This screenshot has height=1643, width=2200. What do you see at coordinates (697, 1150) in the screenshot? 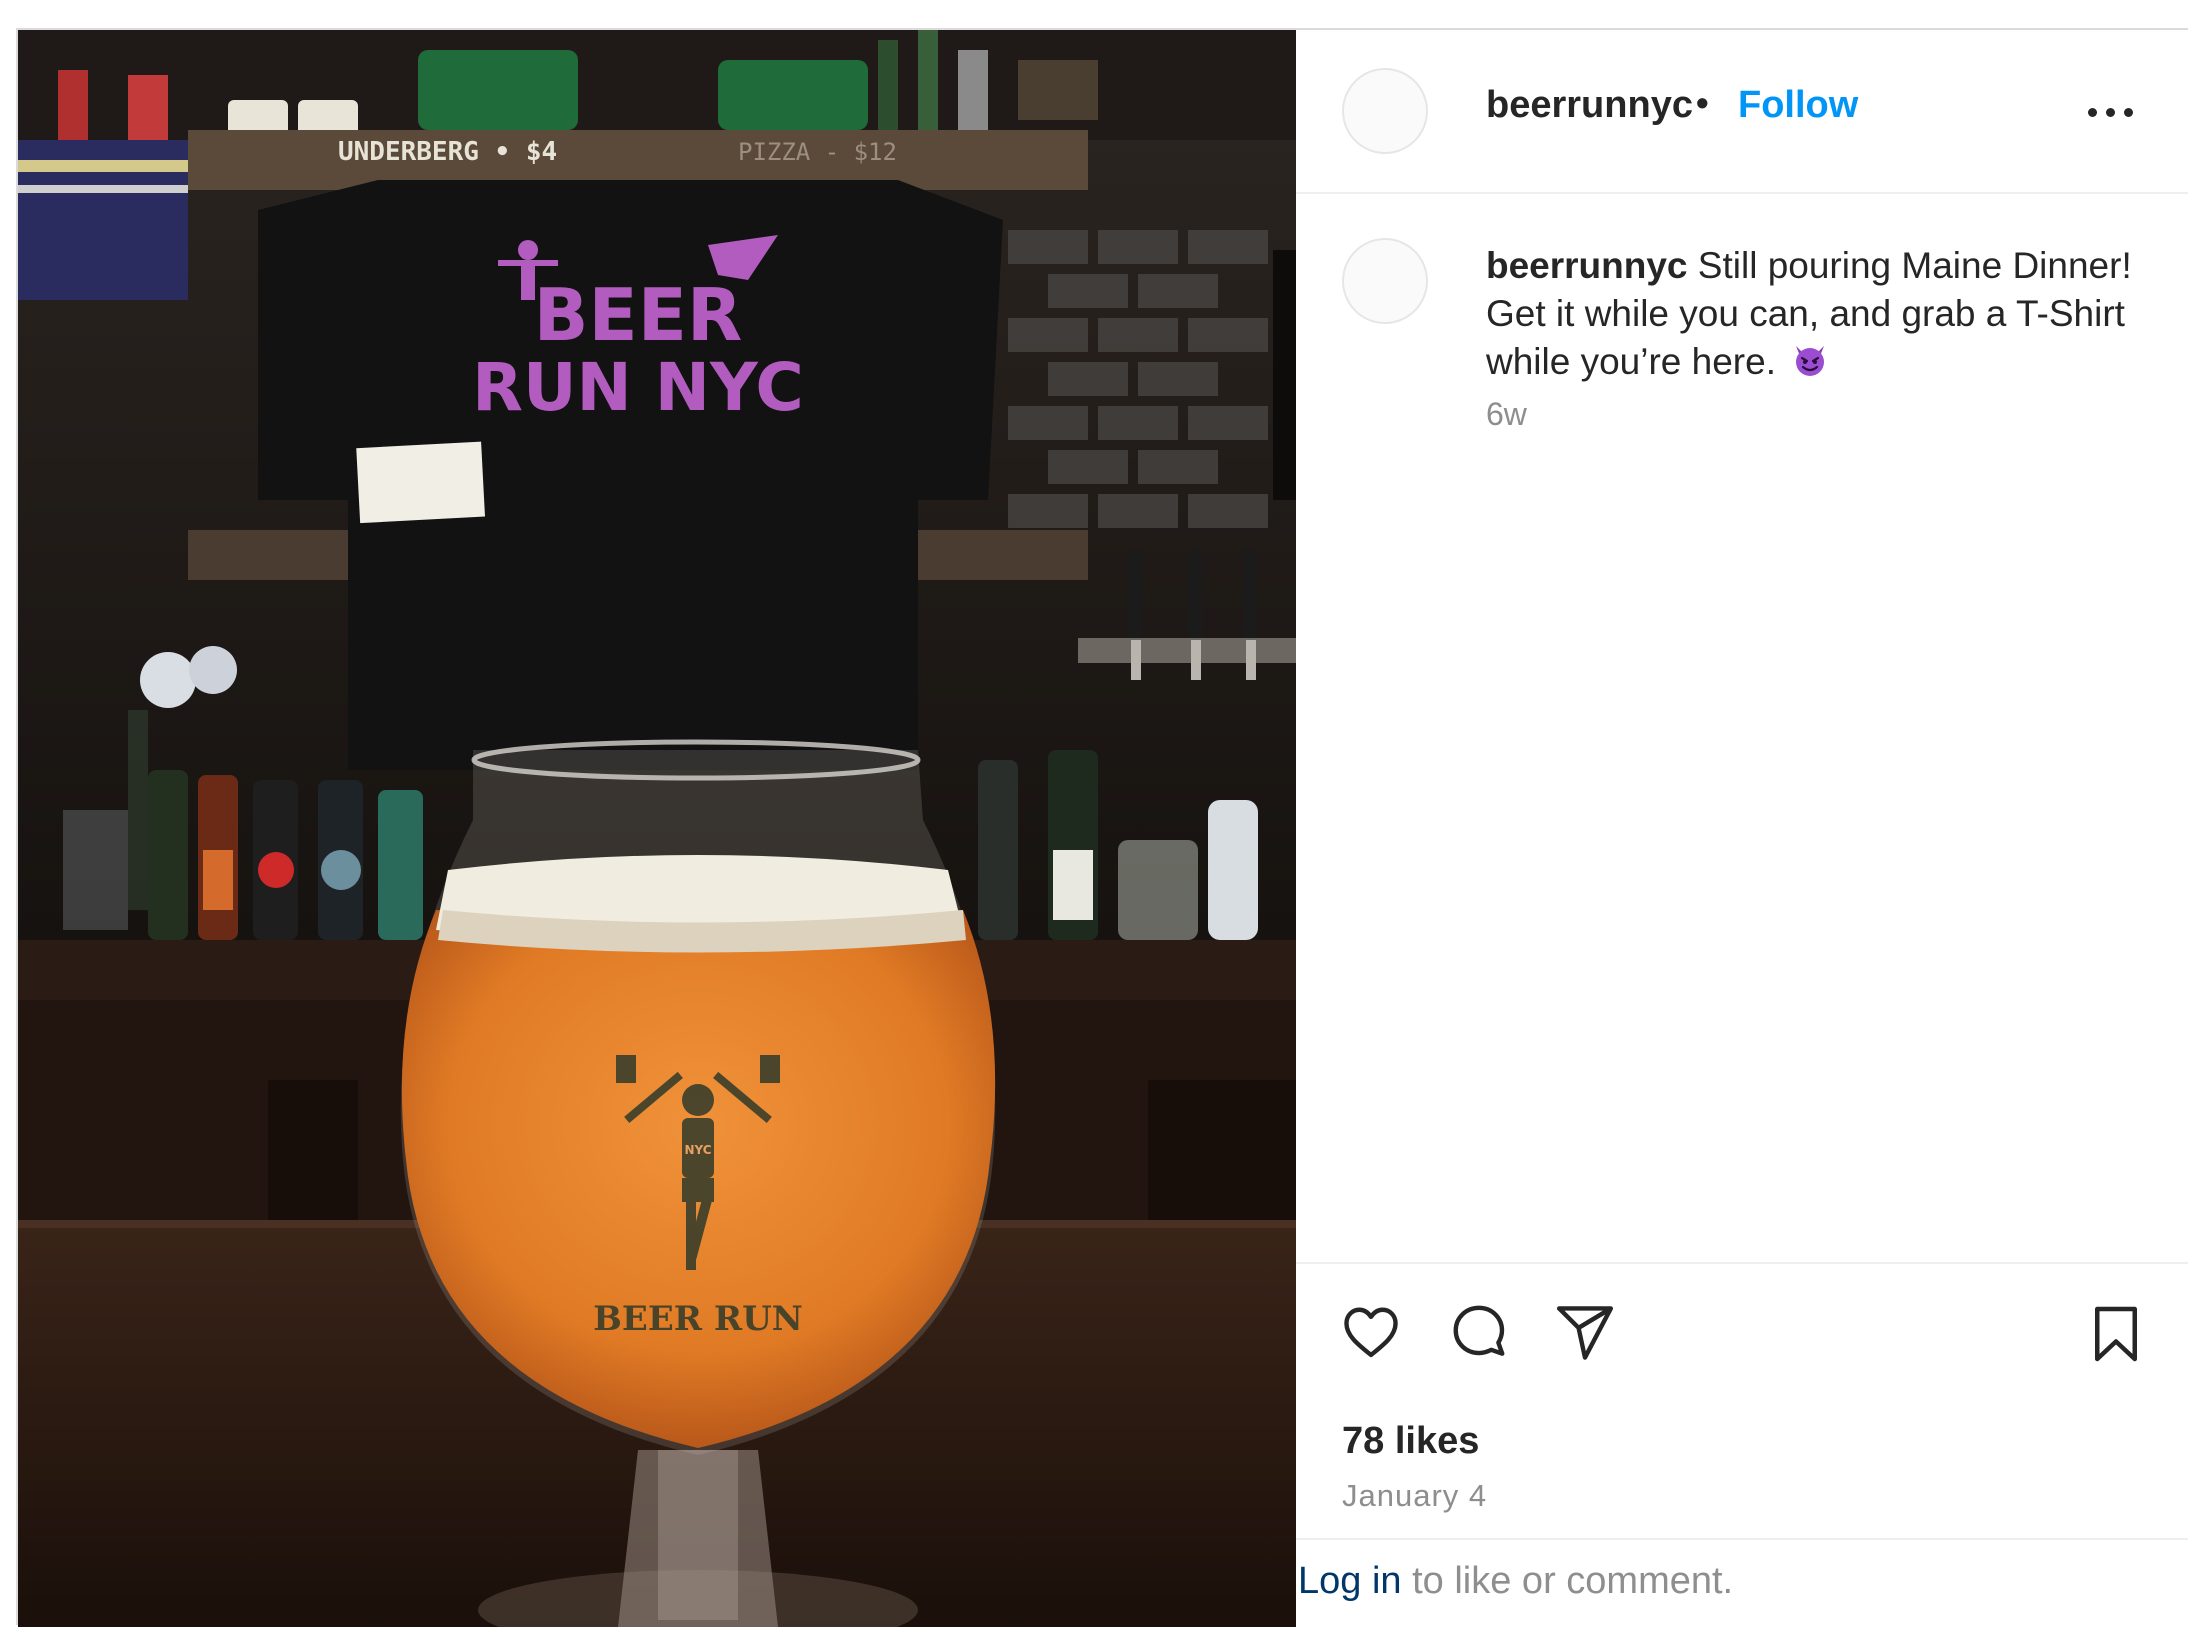
I see `glass-print-small: NYC` at bounding box center [697, 1150].